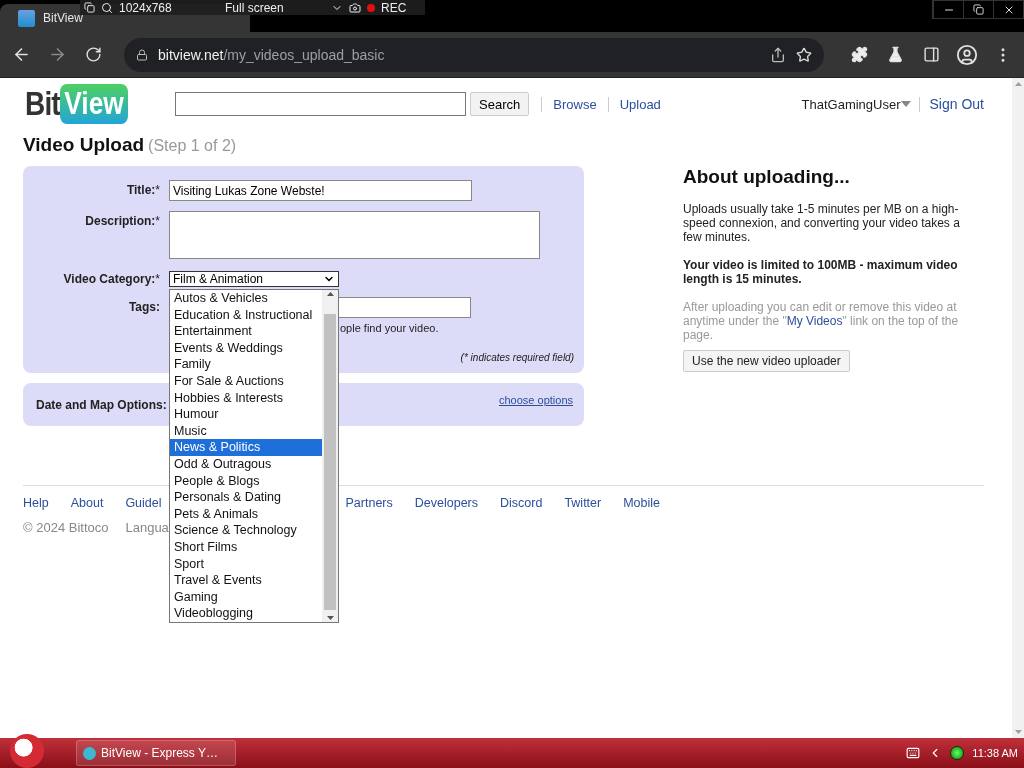 Image resolution: width=1024 pixels, height=768 pixels. Describe the element at coordinates (89, 7) in the screenshot. I see `window-icon` at that location.